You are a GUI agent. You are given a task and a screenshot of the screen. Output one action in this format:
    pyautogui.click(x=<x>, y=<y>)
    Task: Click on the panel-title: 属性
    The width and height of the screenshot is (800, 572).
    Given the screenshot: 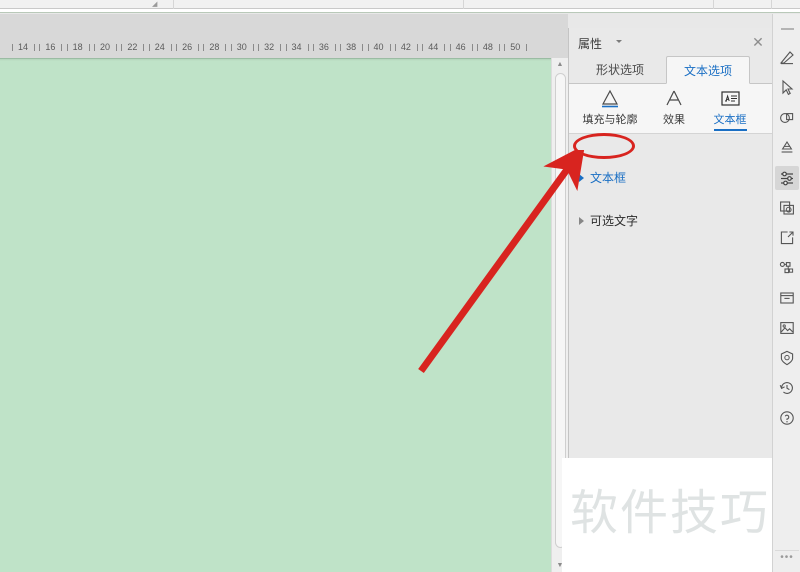 What is the action you would take?
    pyautogui.click(x=590, y=44)
    